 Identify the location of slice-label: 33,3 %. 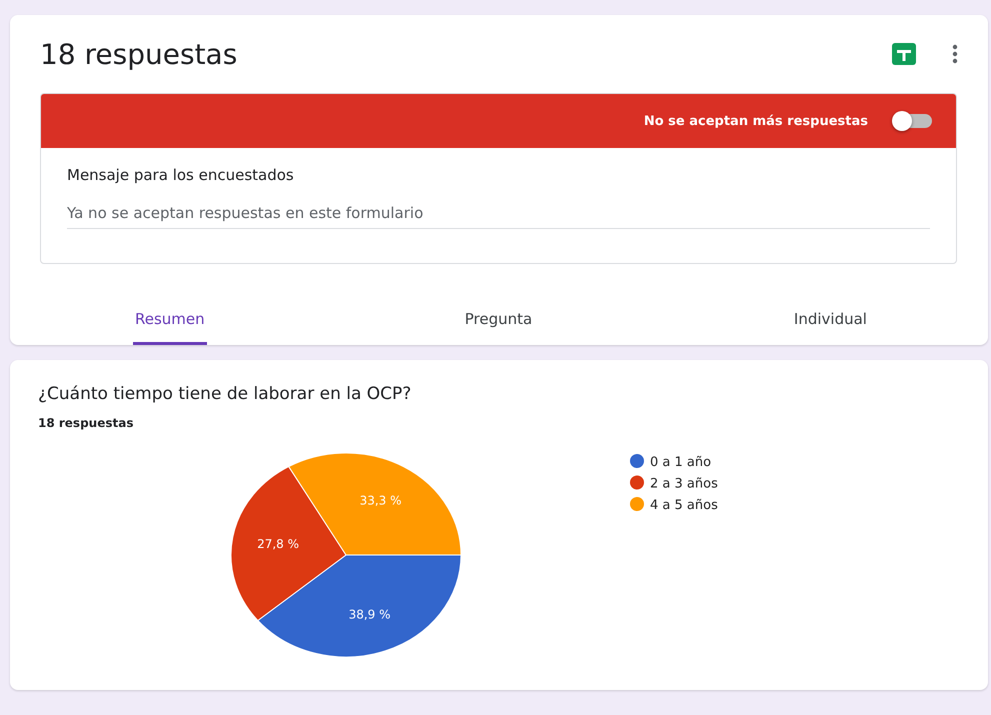
(381, 500).